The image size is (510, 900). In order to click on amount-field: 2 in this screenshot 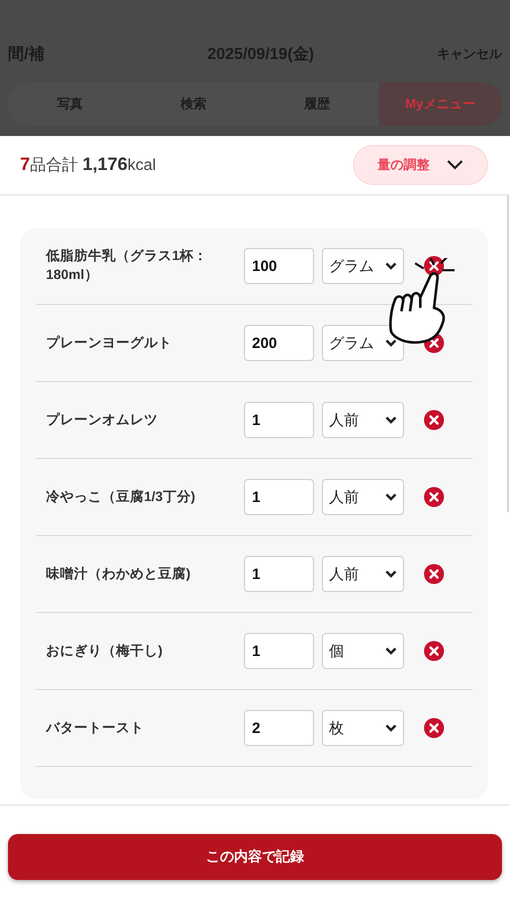, I will do `click(279, 728)`.